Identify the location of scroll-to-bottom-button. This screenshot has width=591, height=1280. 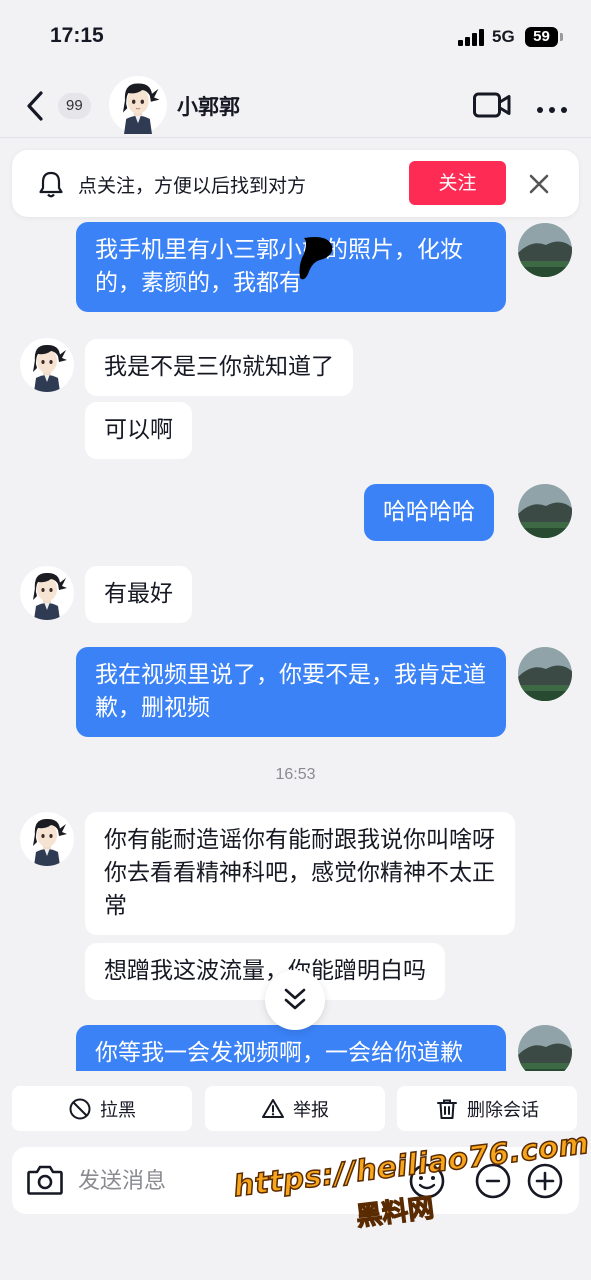
(295, 1000).